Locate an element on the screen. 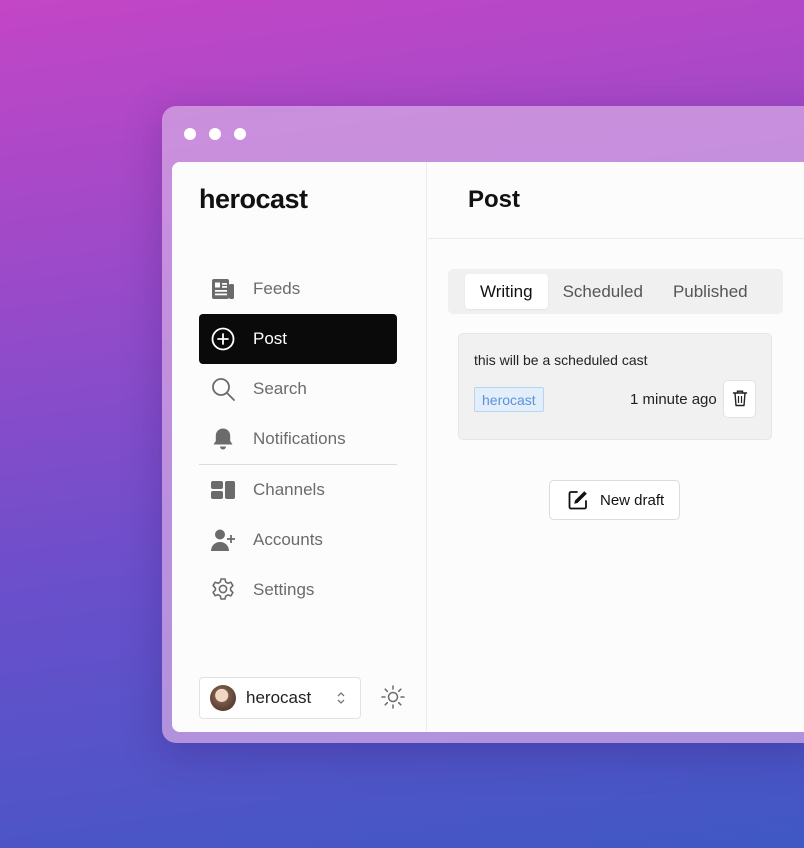 The height and width of the screenshot is (848, 804). bell-icon is located at coordinates (223, 439).